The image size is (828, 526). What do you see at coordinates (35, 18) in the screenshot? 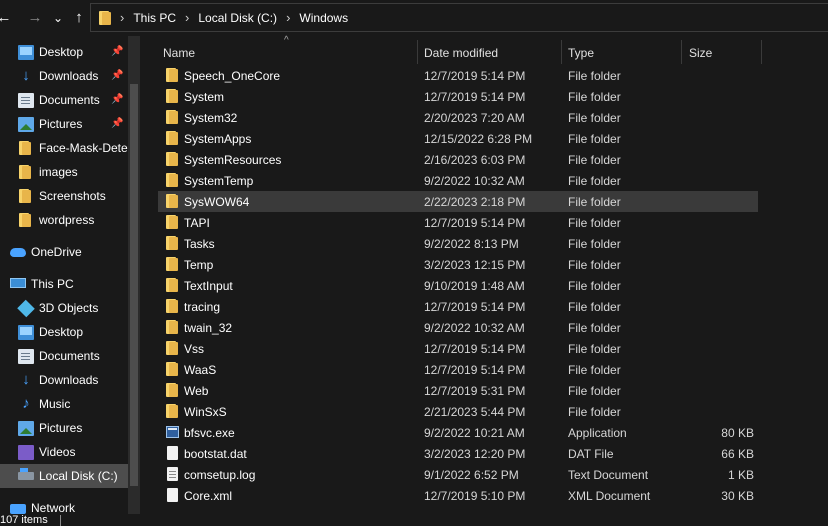
I see `forward-arrow-icon: →` at bounding box center [35, 18].